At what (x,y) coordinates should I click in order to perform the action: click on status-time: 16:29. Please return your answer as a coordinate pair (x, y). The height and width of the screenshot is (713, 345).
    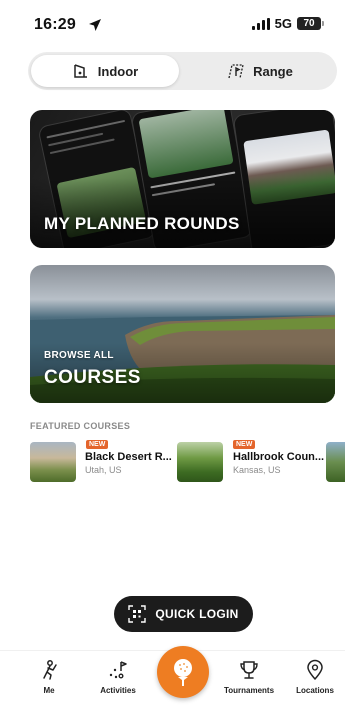
    Looking at the image, I should click on (55, 24).